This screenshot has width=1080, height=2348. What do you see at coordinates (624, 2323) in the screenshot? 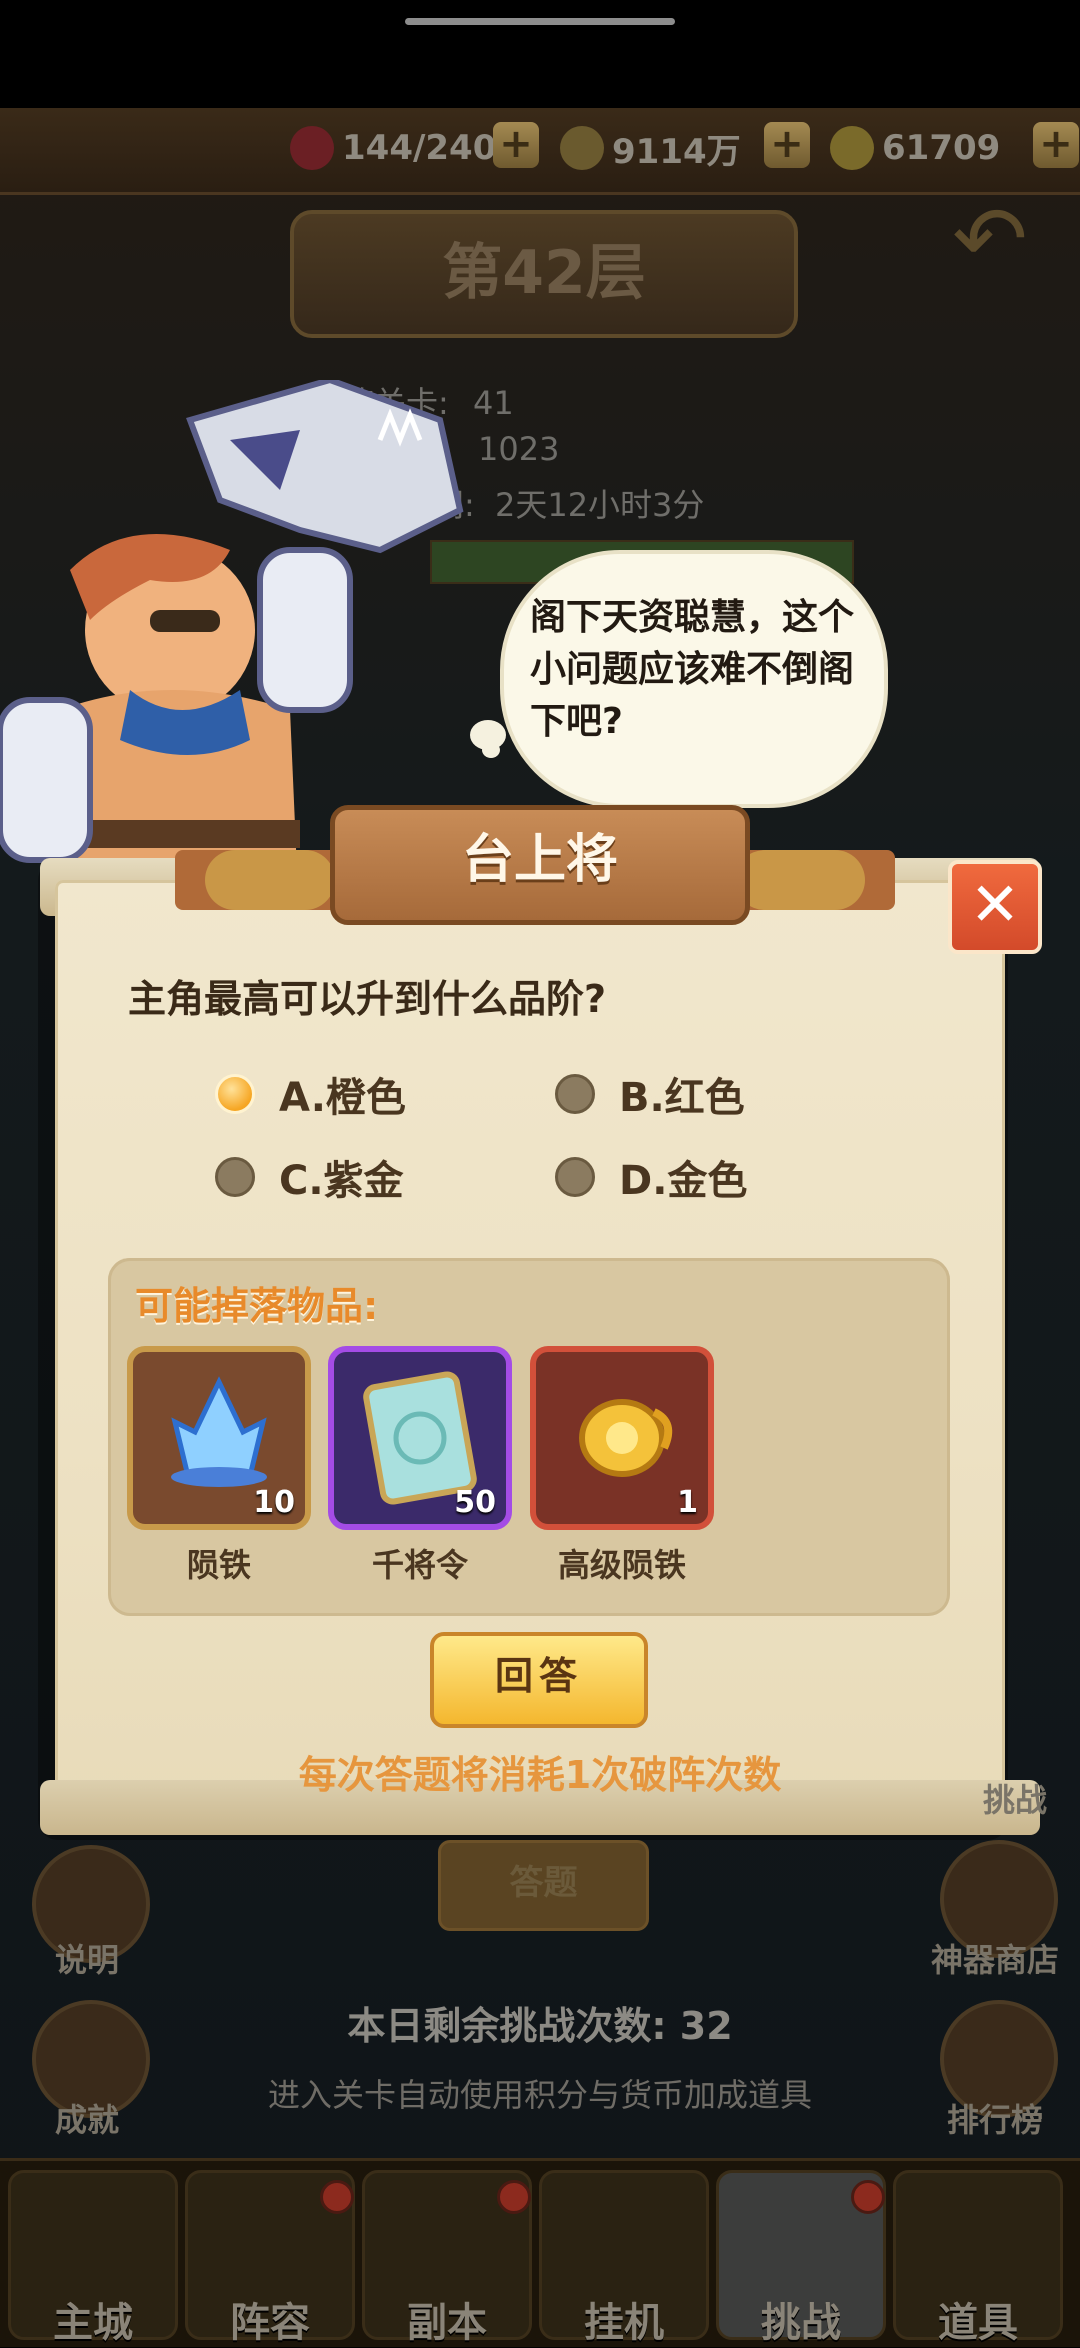
I see `nav-label: 挂机` at bounding box center [624, 2323].